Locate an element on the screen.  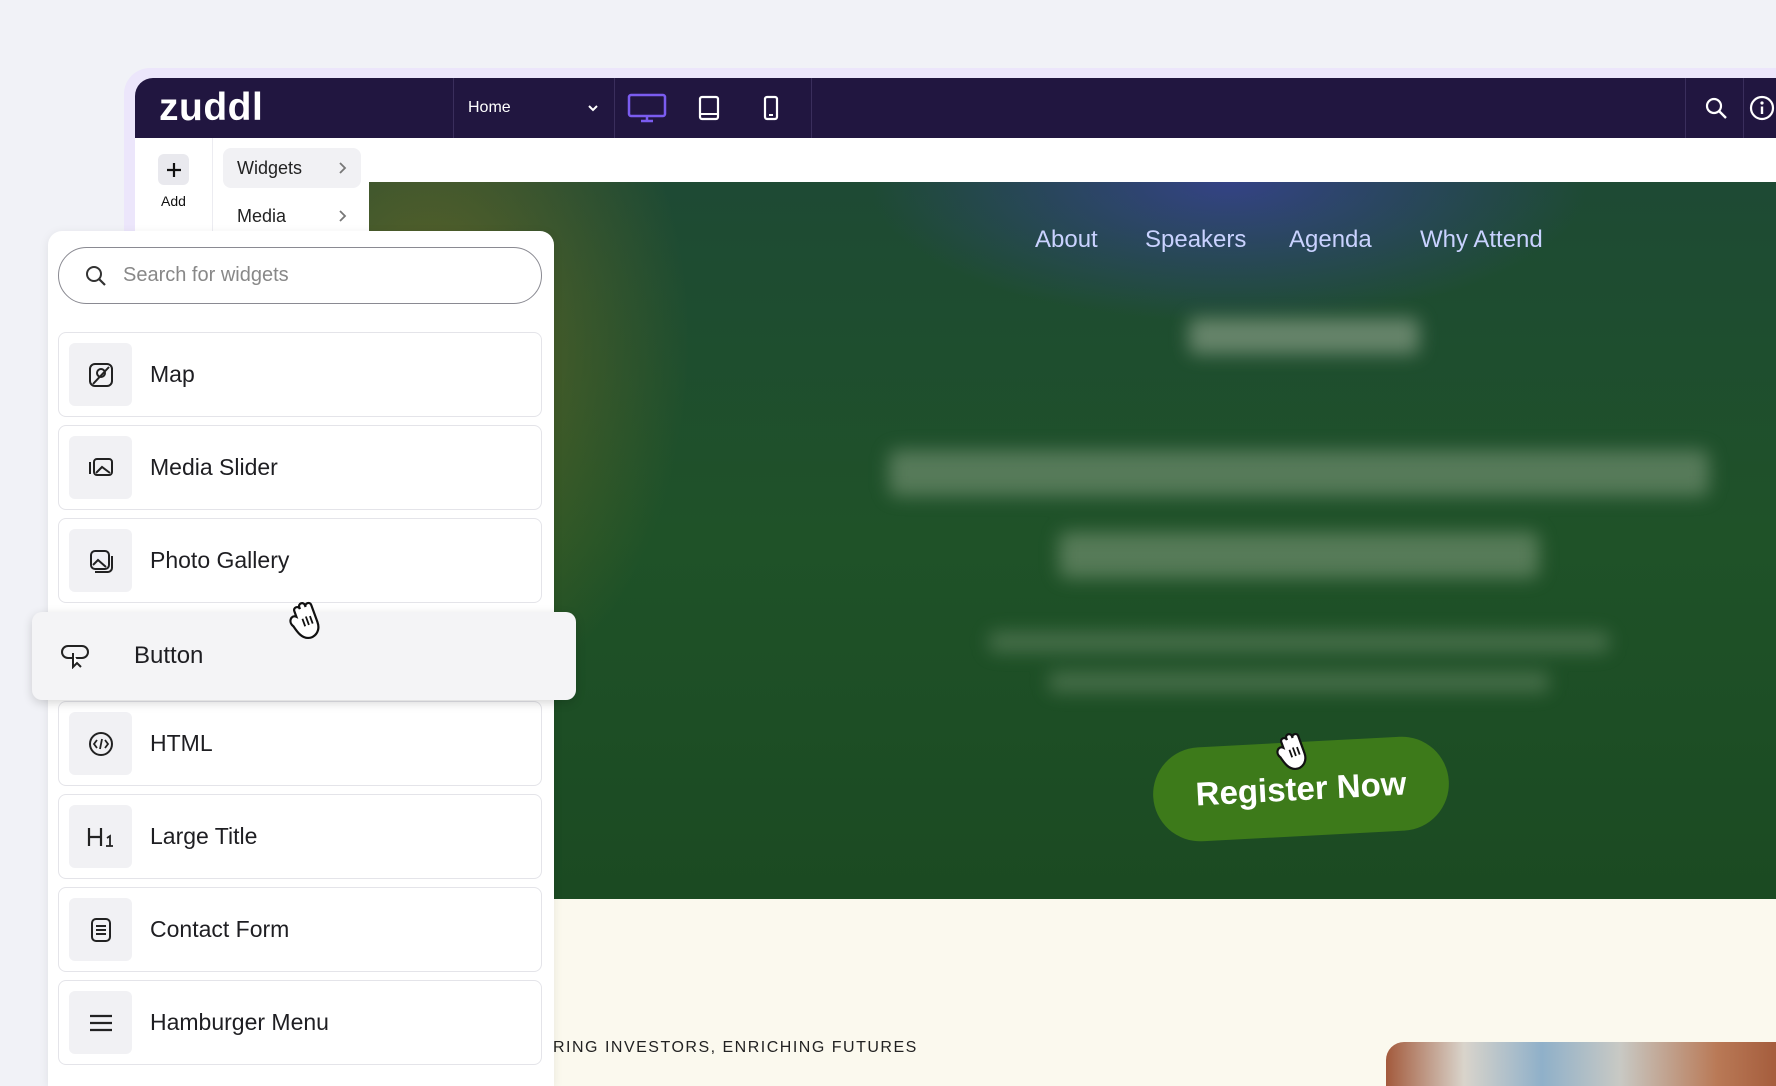
tablet-icon is located at coordinates (709, 108).